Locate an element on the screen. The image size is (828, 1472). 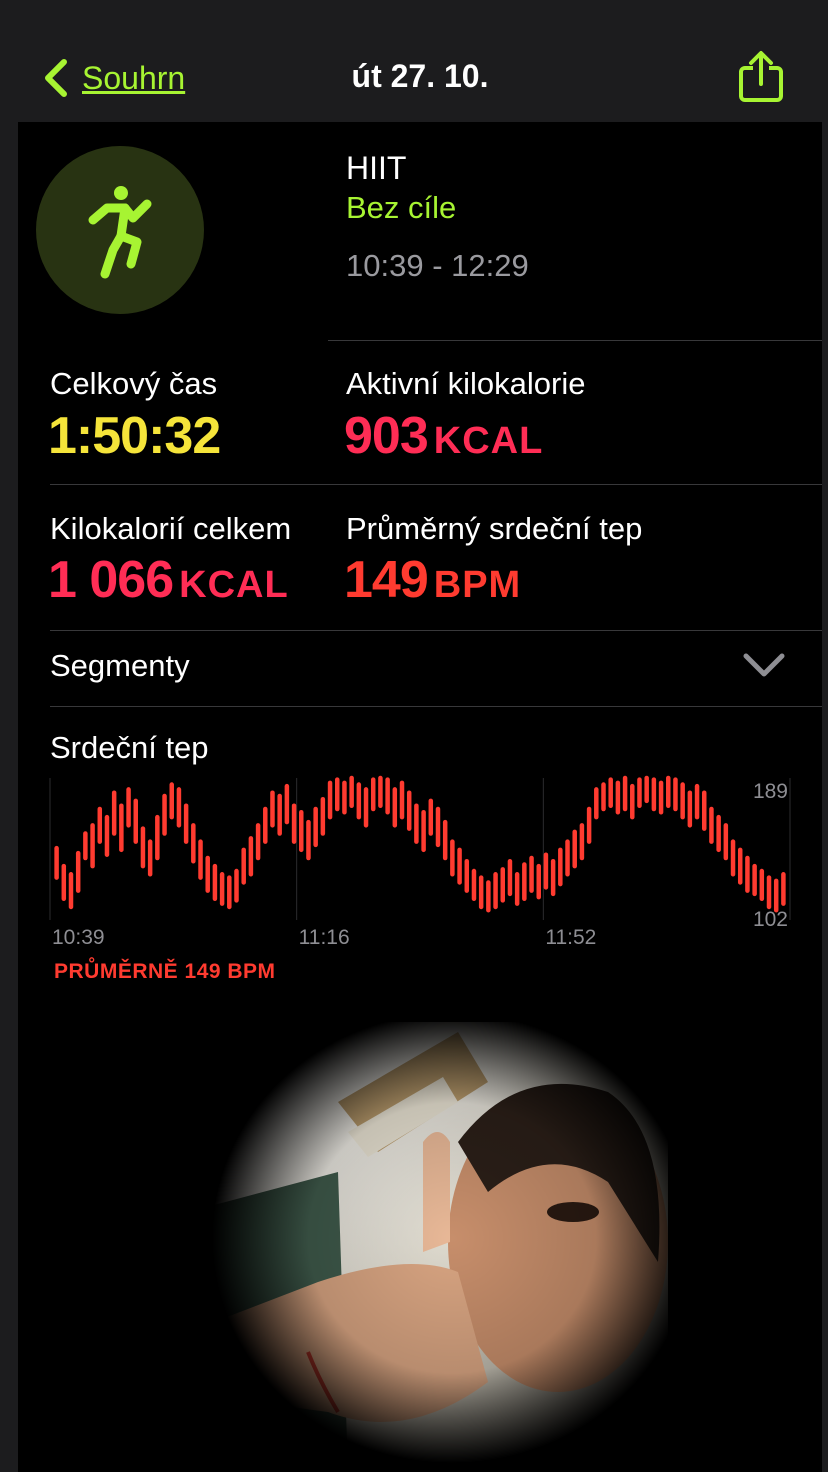
page-title: út 27. 10. is located at coordinates (420, 76).